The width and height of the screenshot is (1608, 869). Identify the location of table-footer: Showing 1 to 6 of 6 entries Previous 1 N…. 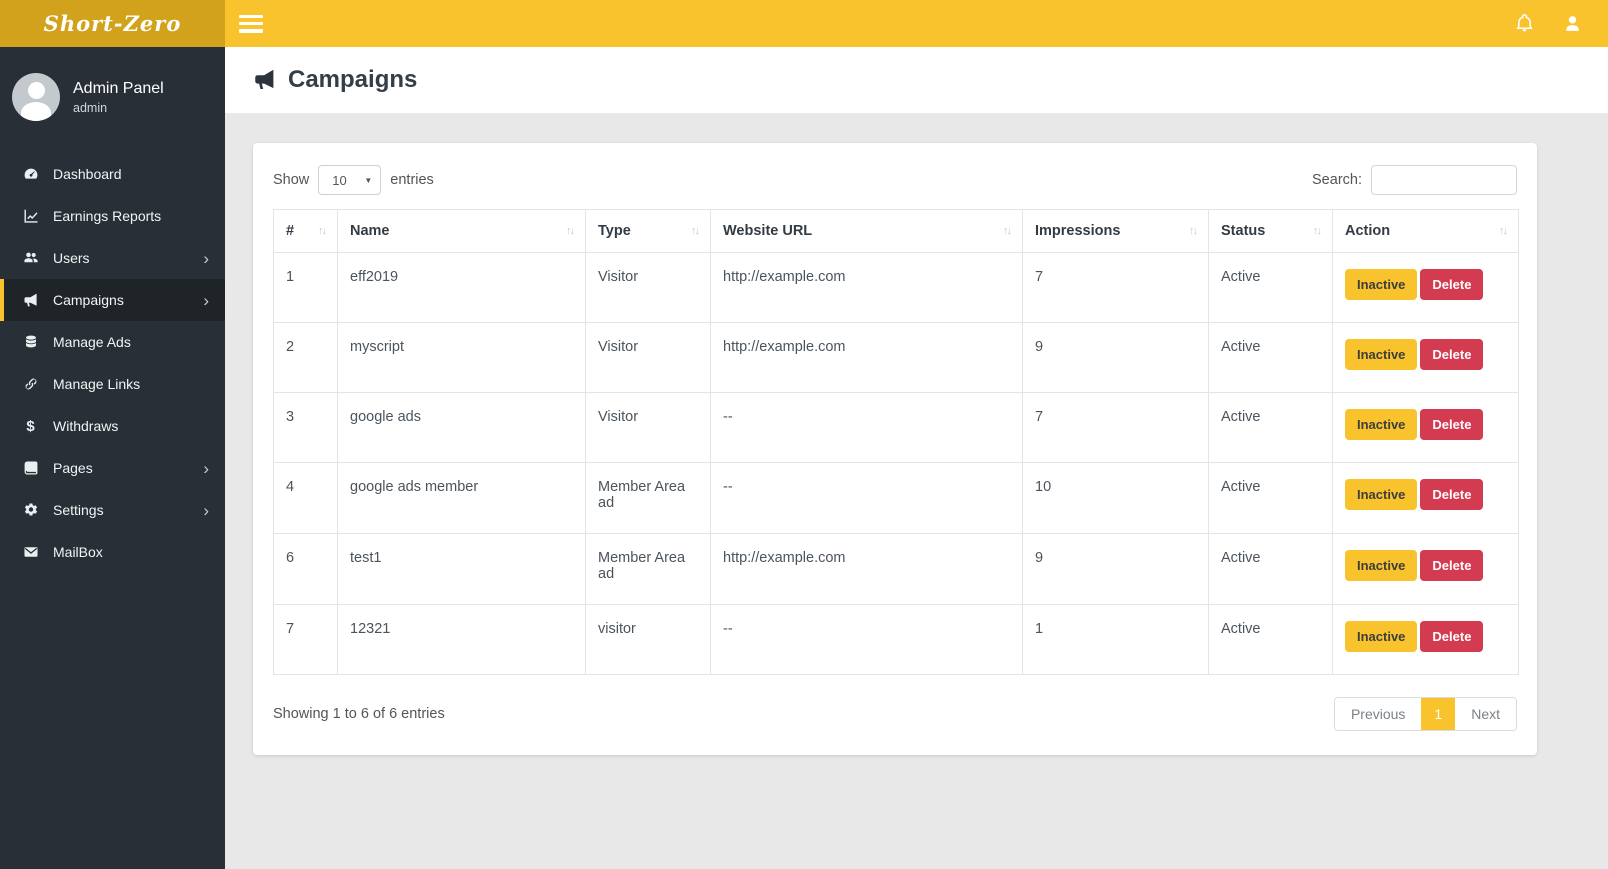
(895, 714).